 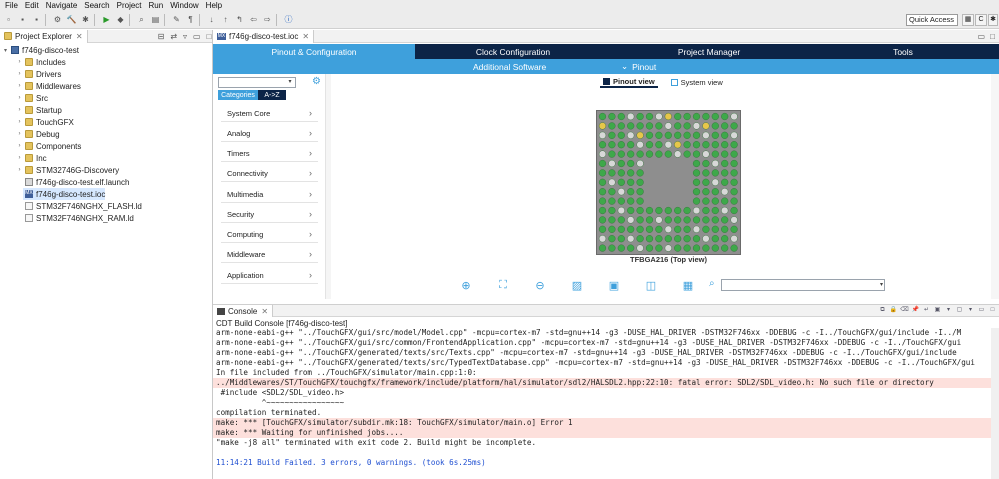 What do you see at coordinates (31, 158) in the screenshot?
I see `tree-item-inc: › Inc` at bounding box center [31, 158].